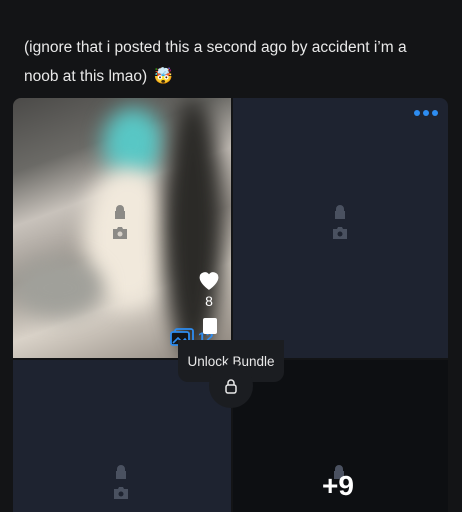  I want to click on heart-icon, so click(209, 281).